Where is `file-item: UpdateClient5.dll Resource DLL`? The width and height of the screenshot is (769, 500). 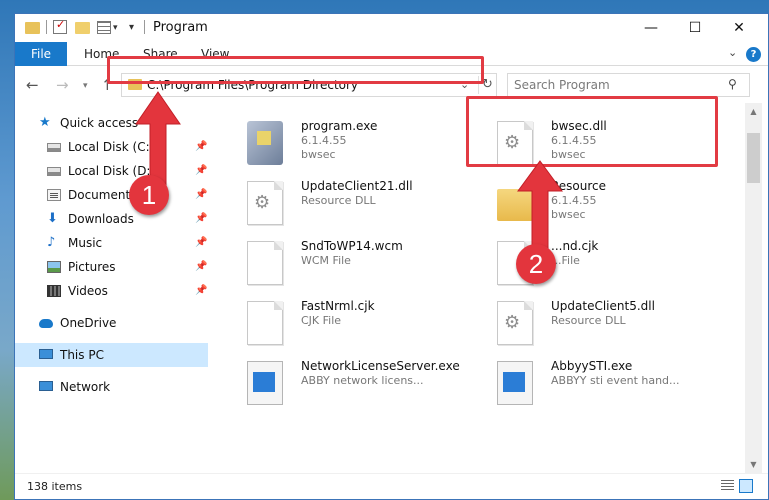 file-item: UpdateClient5.dll Resource DLL is located at coordinates (603, 326).